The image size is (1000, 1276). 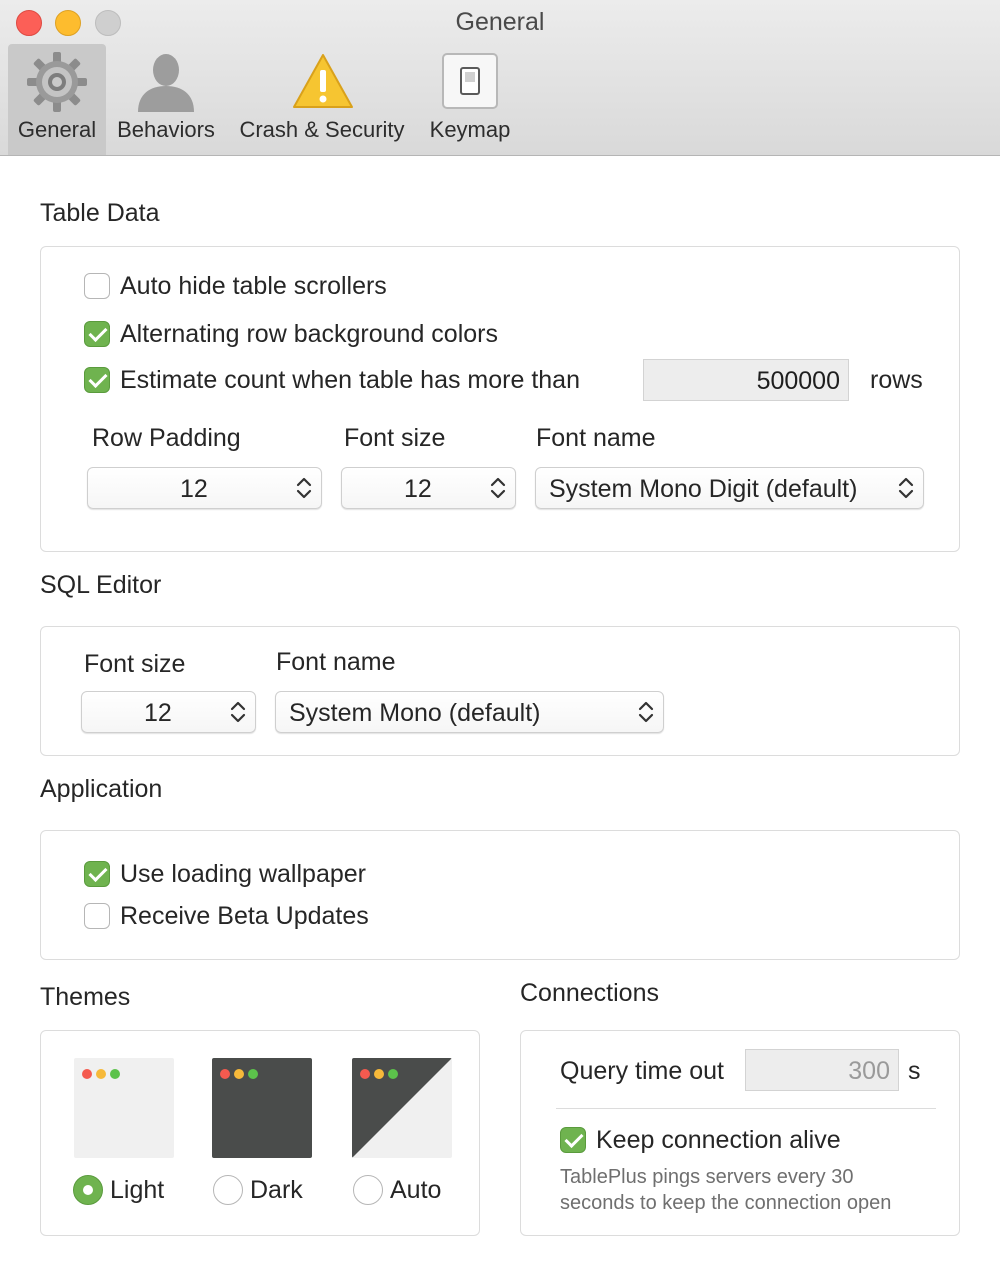 What do you see at coordinates (323, 81) in the screenshot?
I see `warning-icon` at bounding box center [323, 81].